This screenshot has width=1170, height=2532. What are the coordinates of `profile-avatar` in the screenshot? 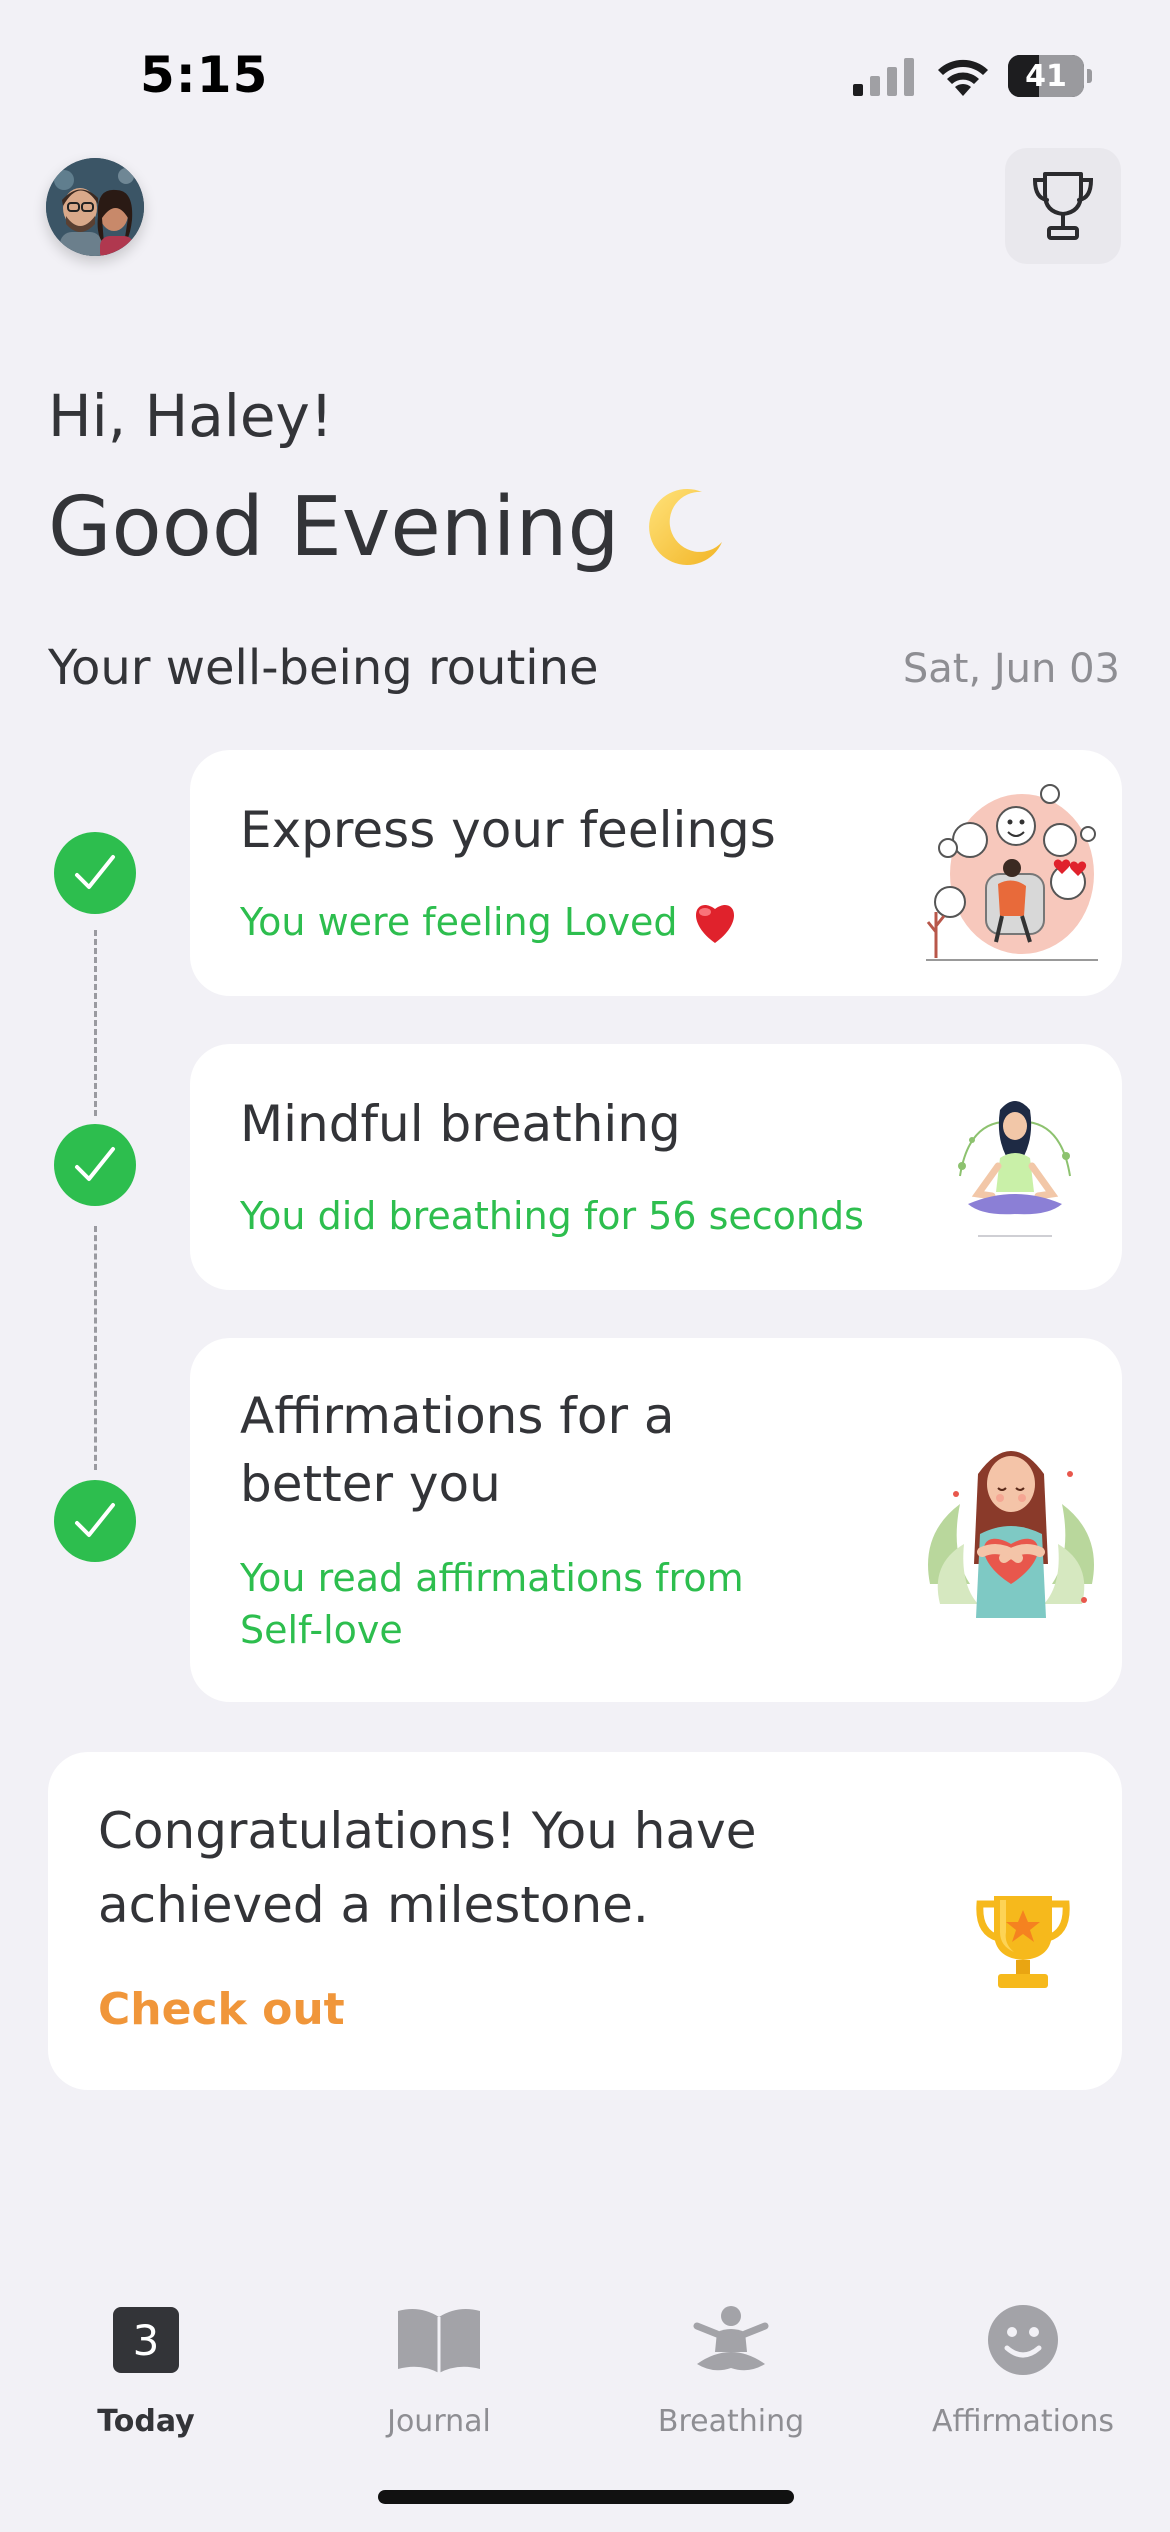 It's located at (95, 207).